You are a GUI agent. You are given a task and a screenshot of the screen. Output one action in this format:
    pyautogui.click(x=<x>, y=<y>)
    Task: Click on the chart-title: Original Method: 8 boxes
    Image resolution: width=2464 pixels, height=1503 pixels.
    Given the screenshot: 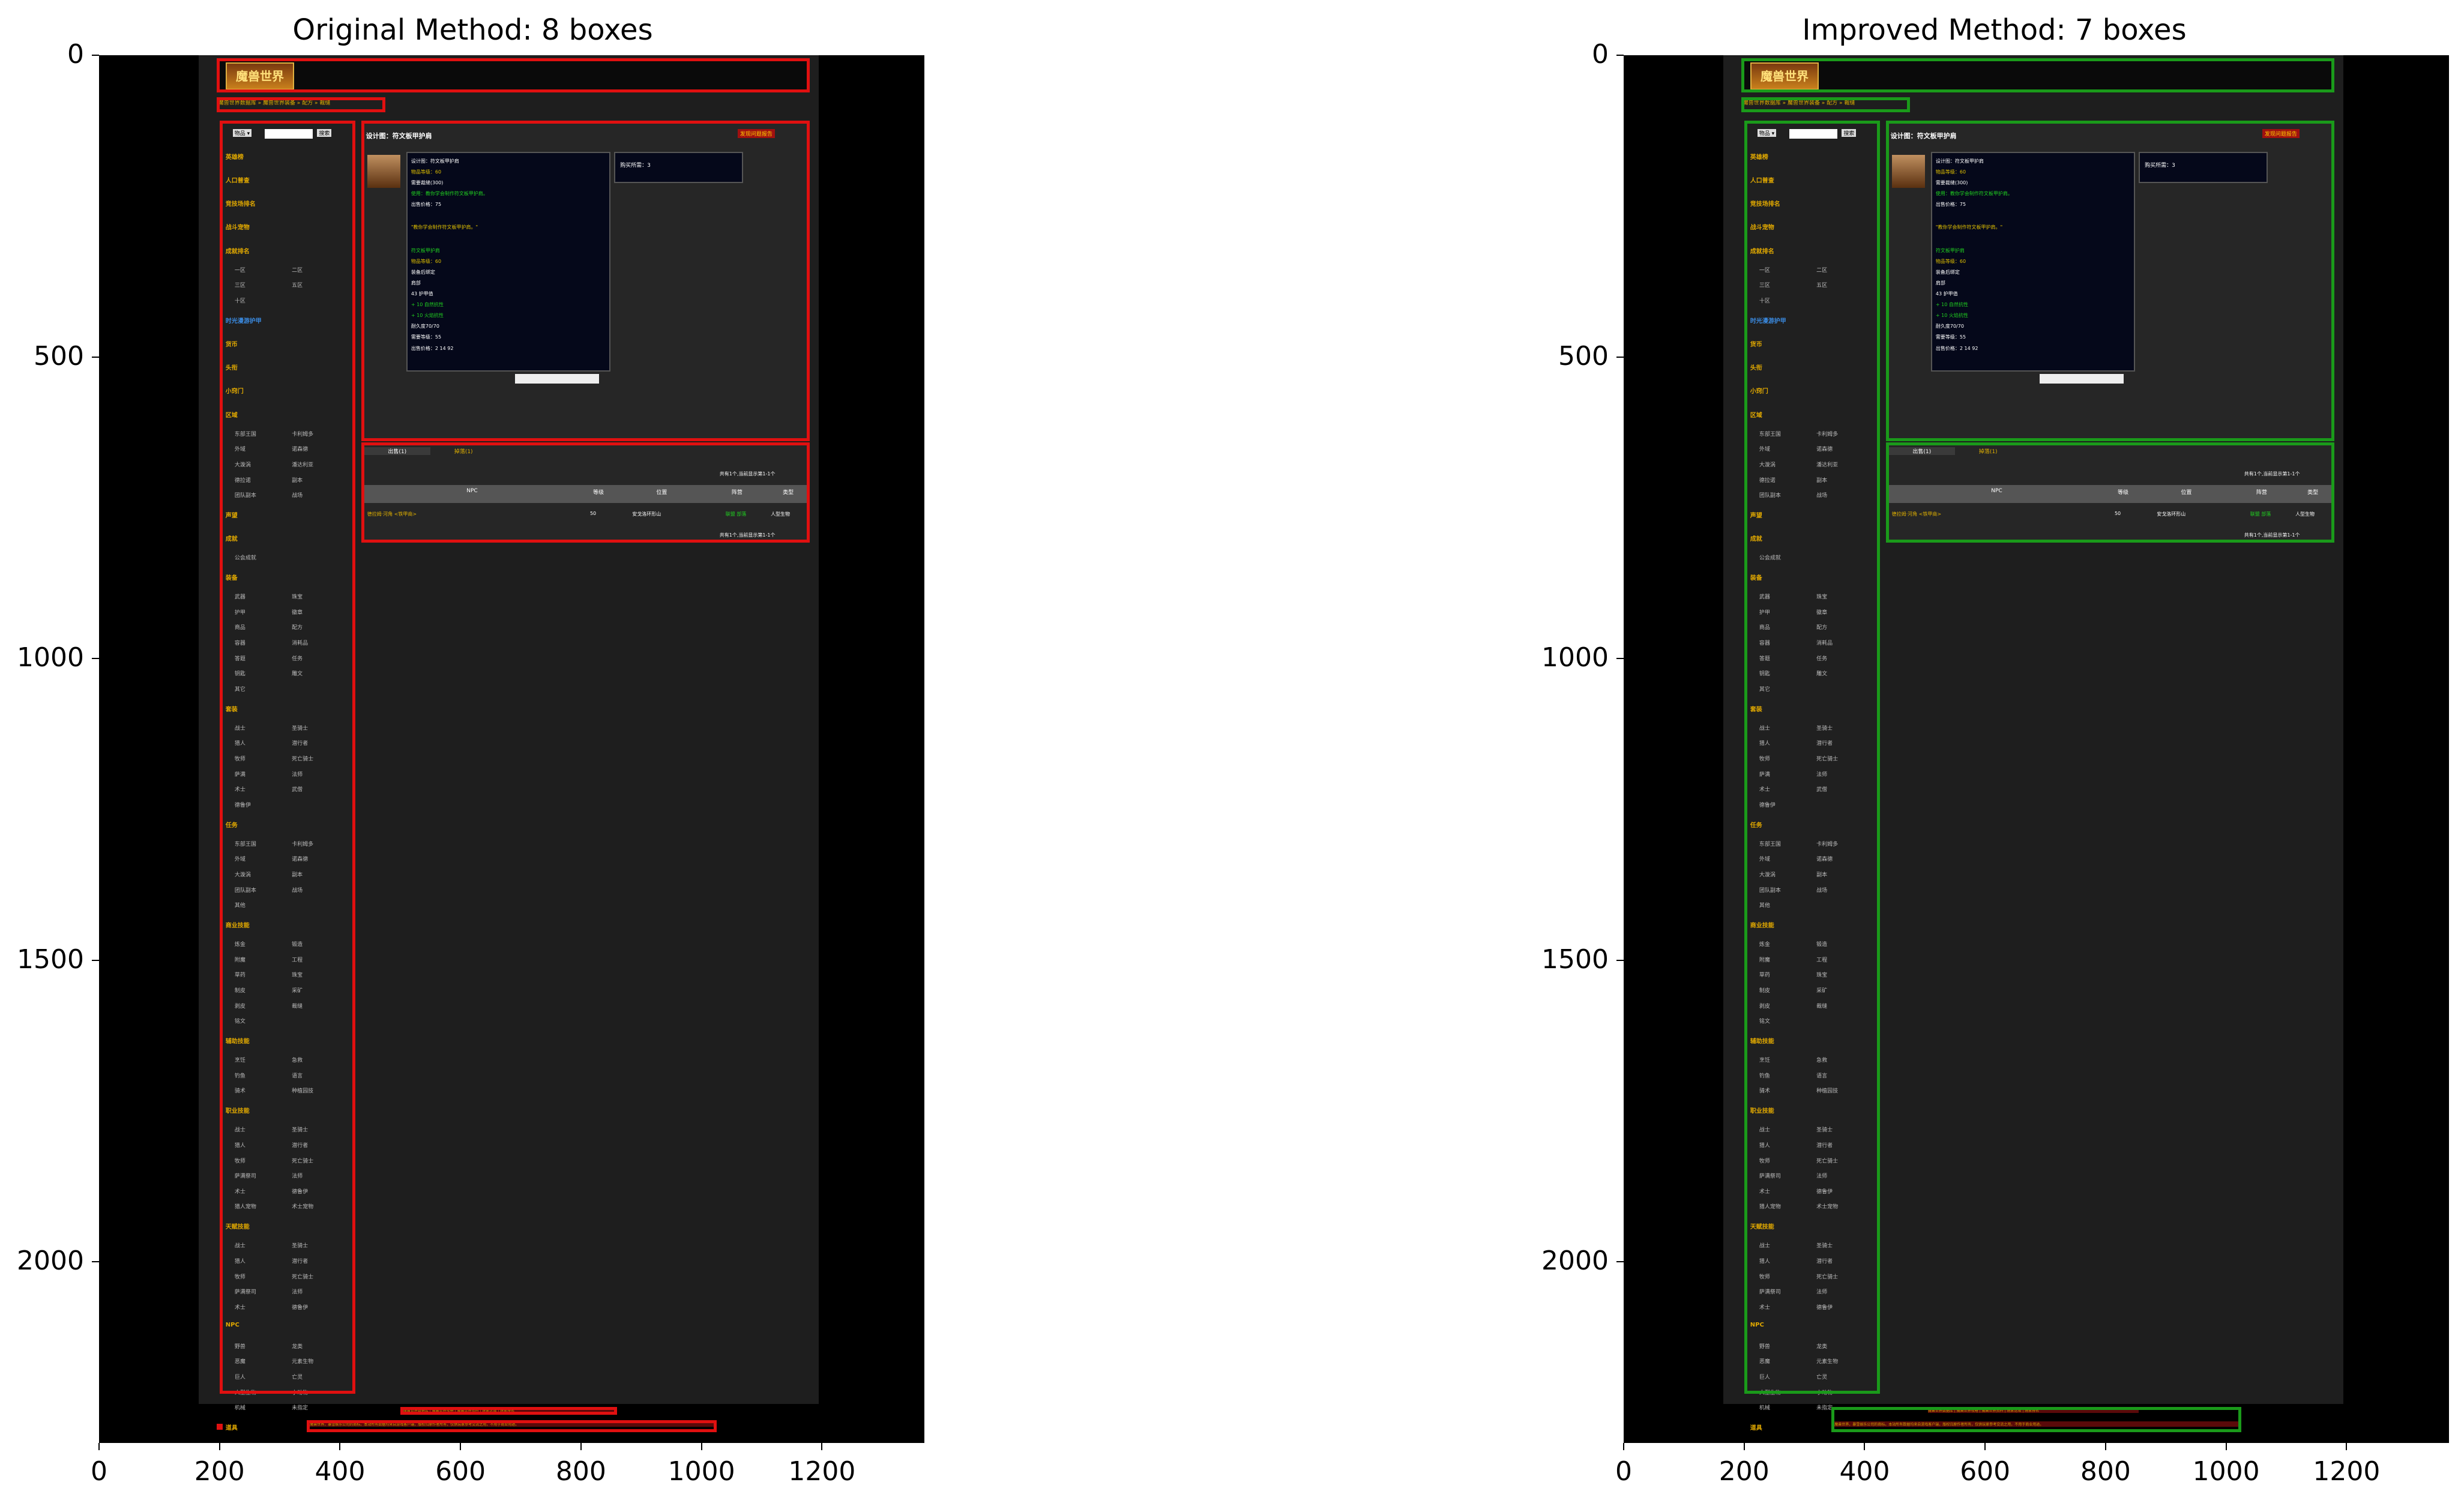 What is the action you would take?
    pyautogui.click(x=472, y=30)
    